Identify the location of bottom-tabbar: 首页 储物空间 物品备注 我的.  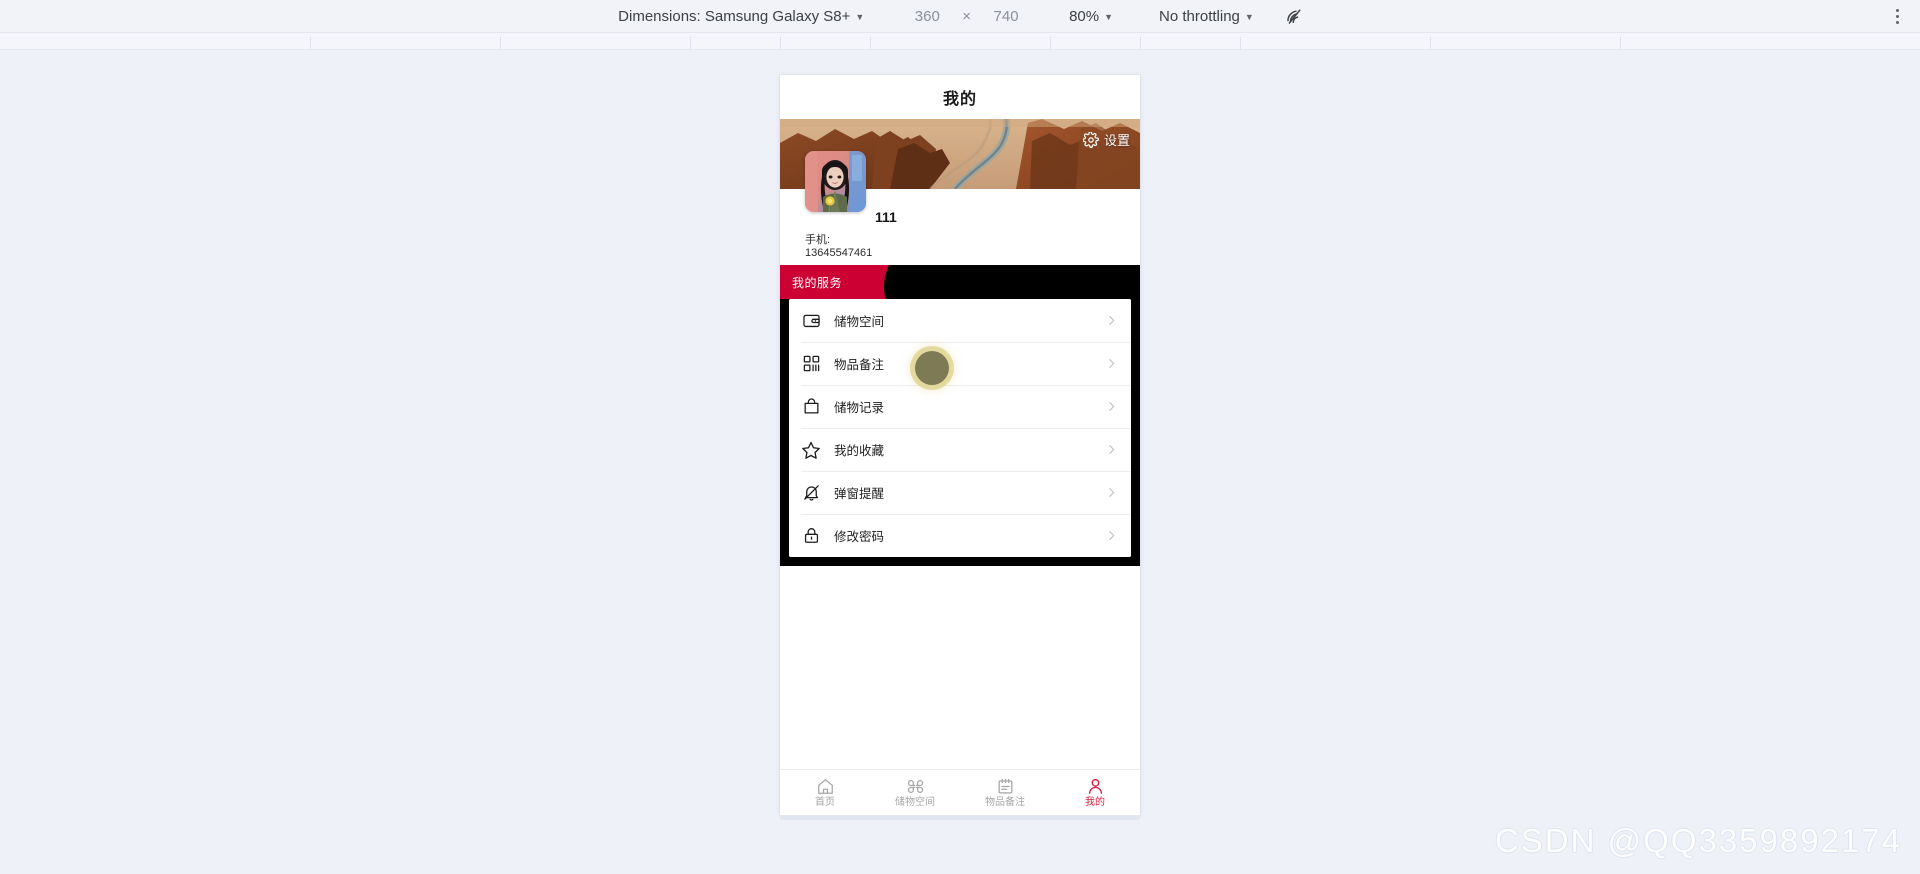
(960, 792).